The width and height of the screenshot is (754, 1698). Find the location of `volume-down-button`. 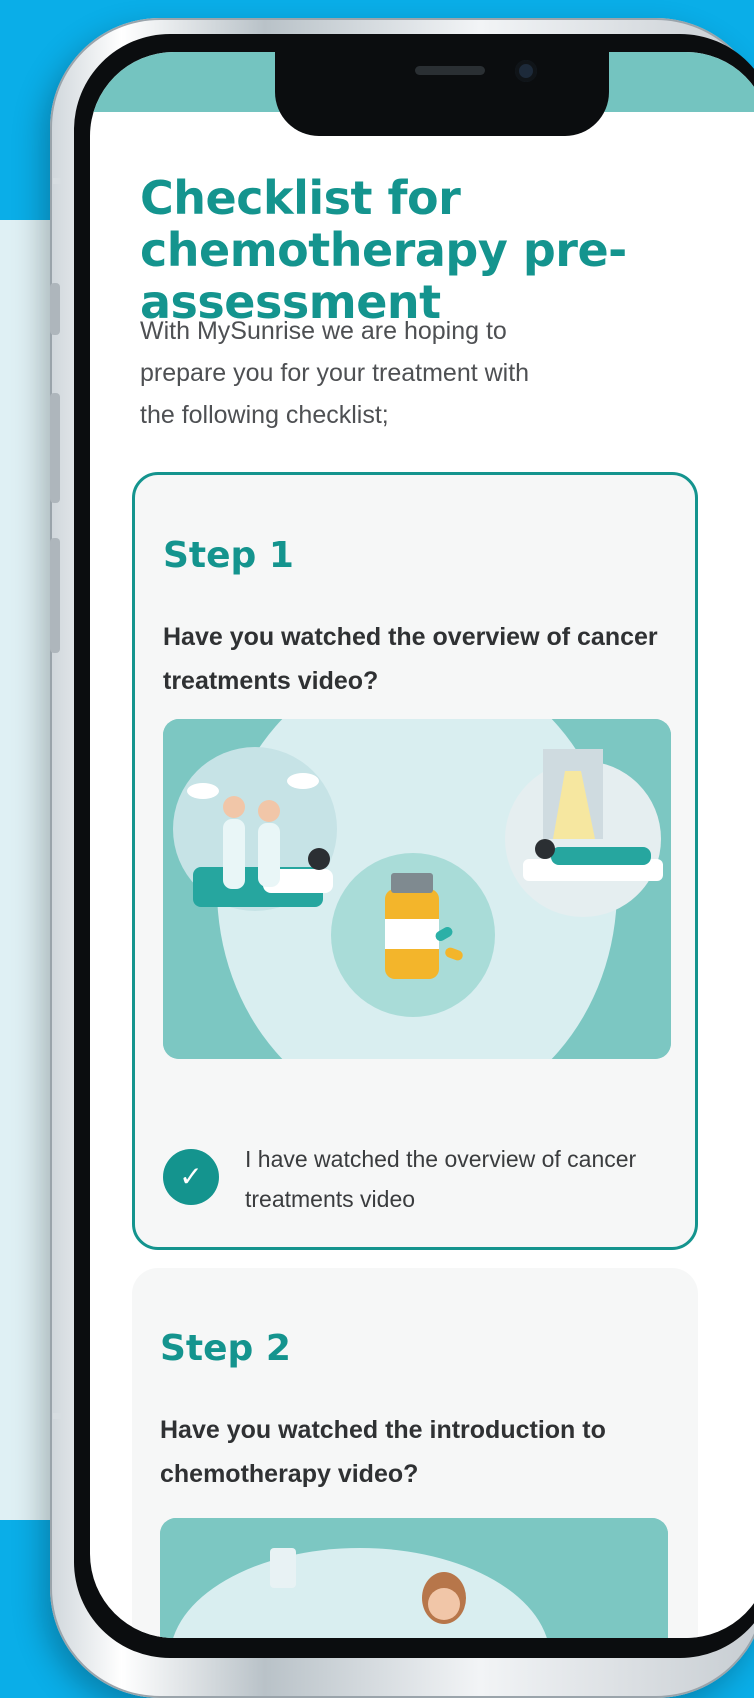

volume-down-button is located at coordinates (55, 595).